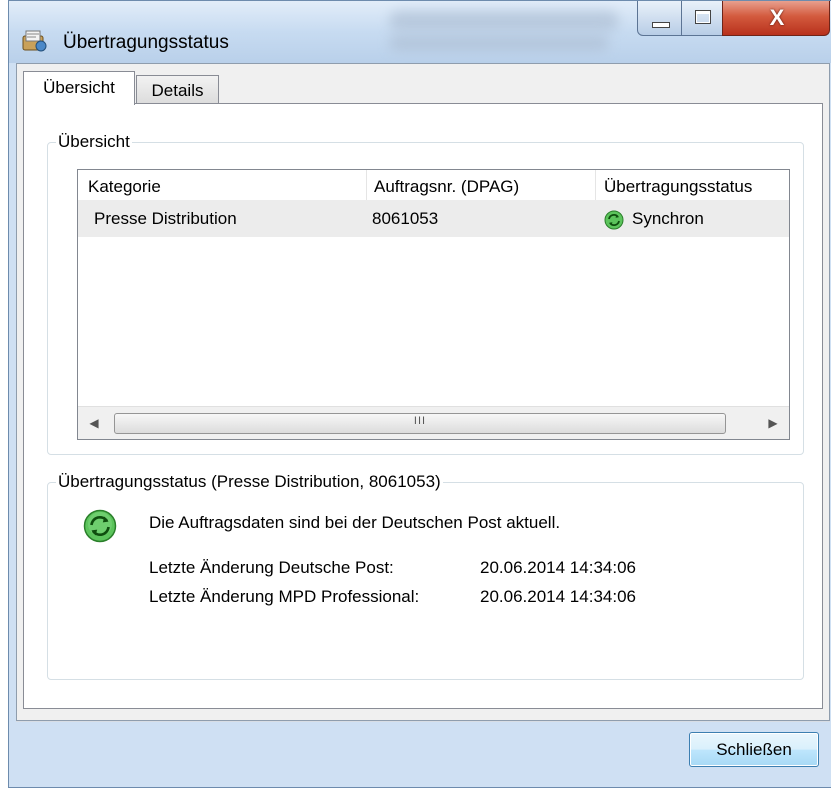  I want to click on minimize-button, so click(659, 18).